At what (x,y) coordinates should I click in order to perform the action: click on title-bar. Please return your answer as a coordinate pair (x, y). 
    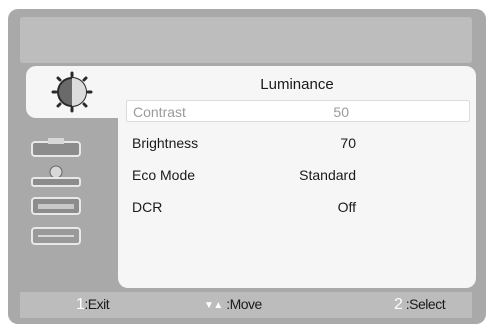
    Looking at the image, I should click on (246, 40).